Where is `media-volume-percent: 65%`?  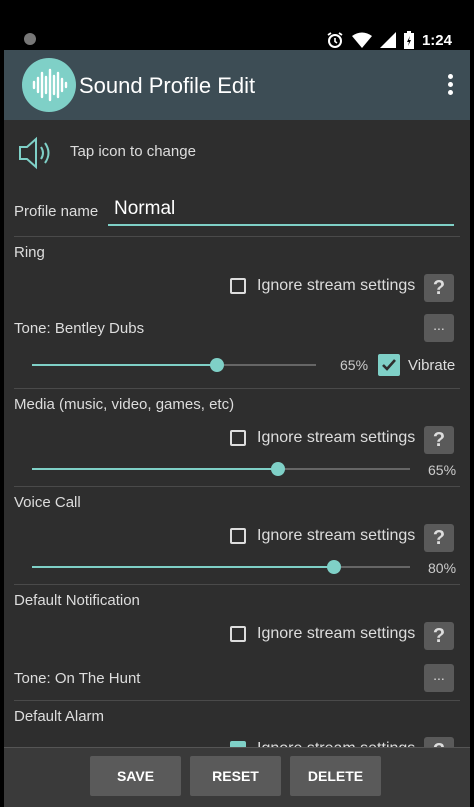 media-volume-percent: 65% is located at coordinates (442, 470).